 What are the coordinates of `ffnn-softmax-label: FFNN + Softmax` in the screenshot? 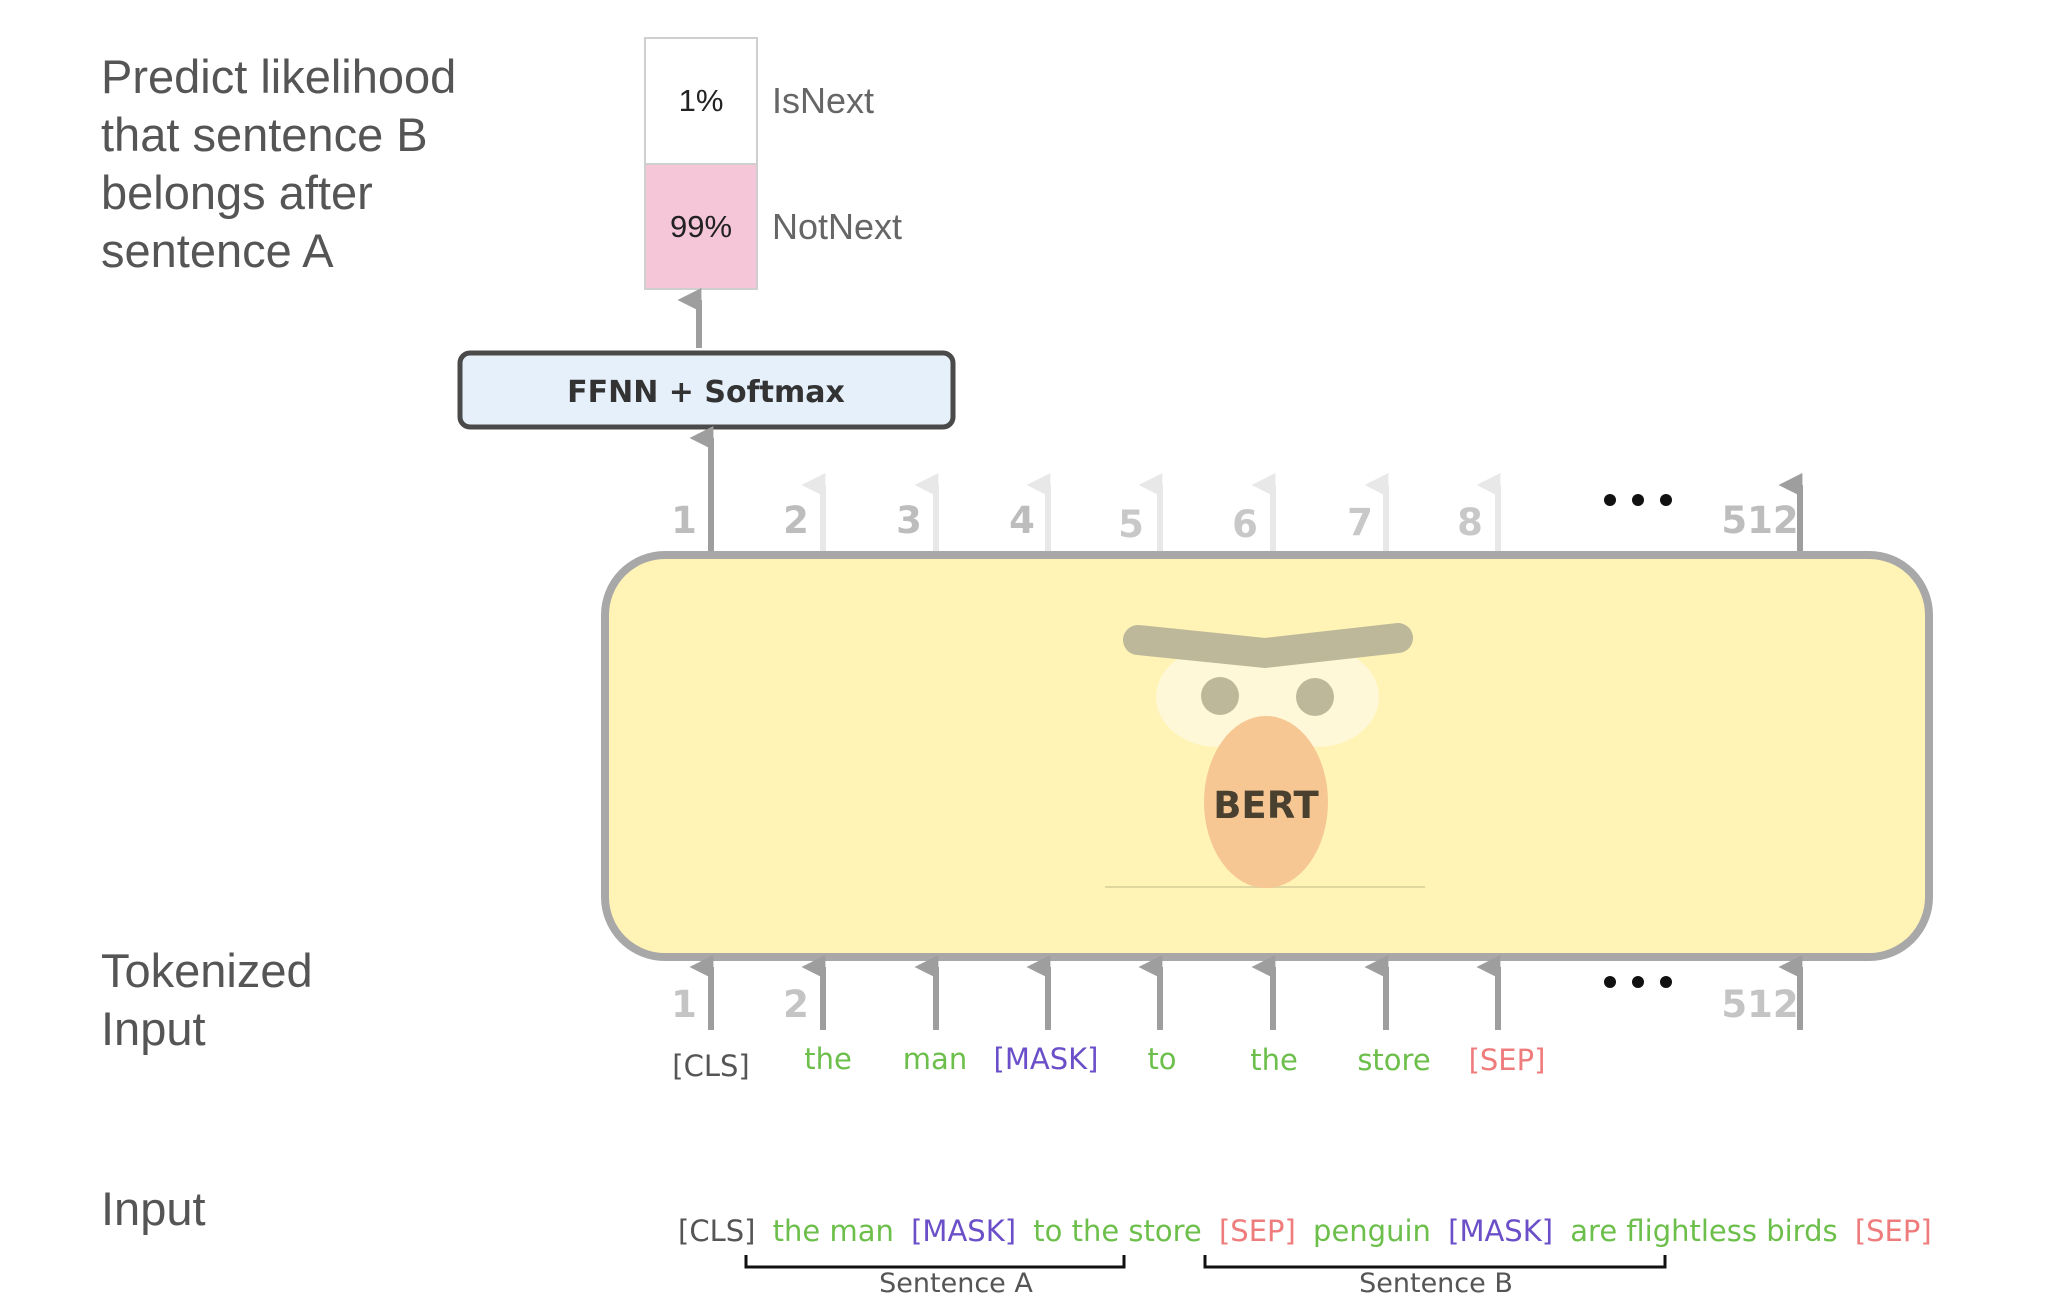 It's located at (706, 392).